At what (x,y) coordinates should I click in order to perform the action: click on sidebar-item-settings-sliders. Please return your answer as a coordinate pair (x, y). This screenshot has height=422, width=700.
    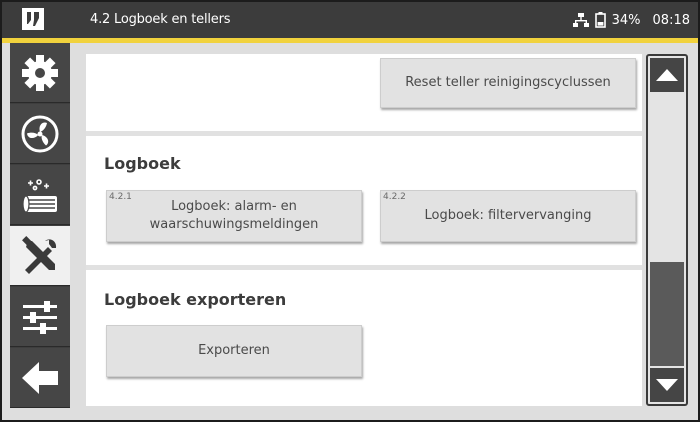
    Looking at the image, I should click on (40, 317).